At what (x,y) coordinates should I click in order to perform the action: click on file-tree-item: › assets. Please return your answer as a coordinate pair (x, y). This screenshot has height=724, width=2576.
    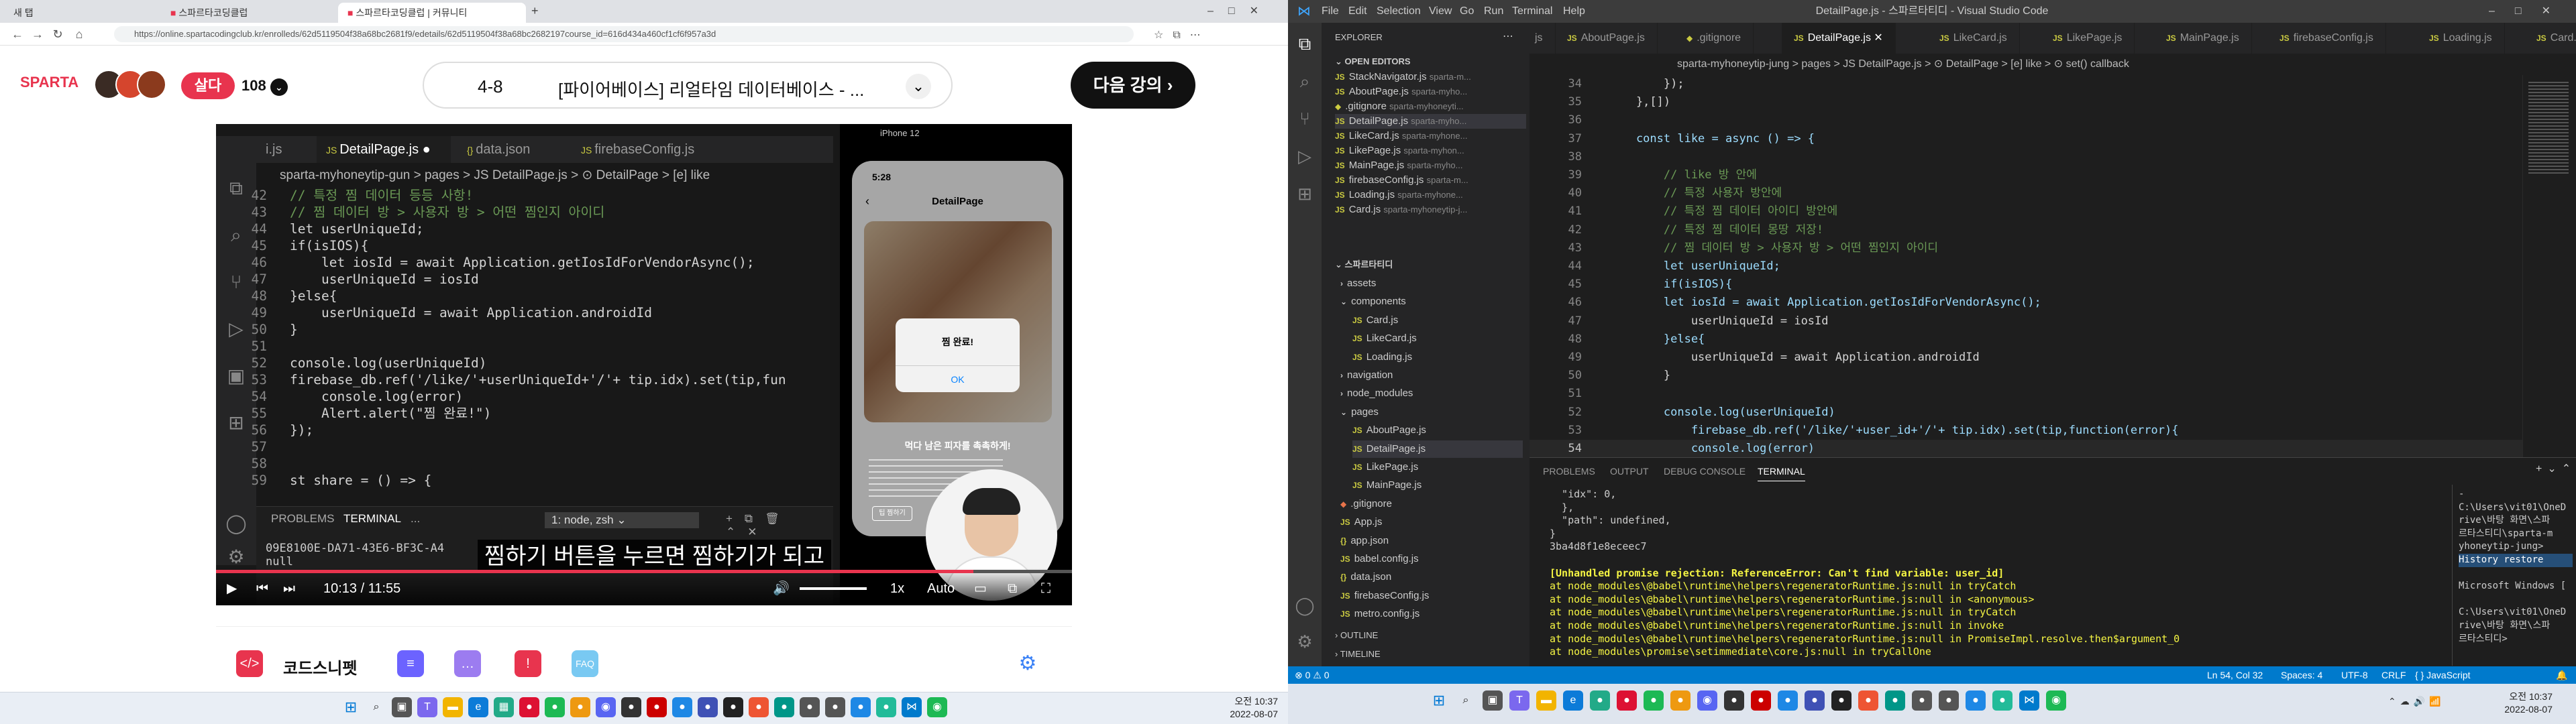
    Looking at the image, I should click on (1431, 283).